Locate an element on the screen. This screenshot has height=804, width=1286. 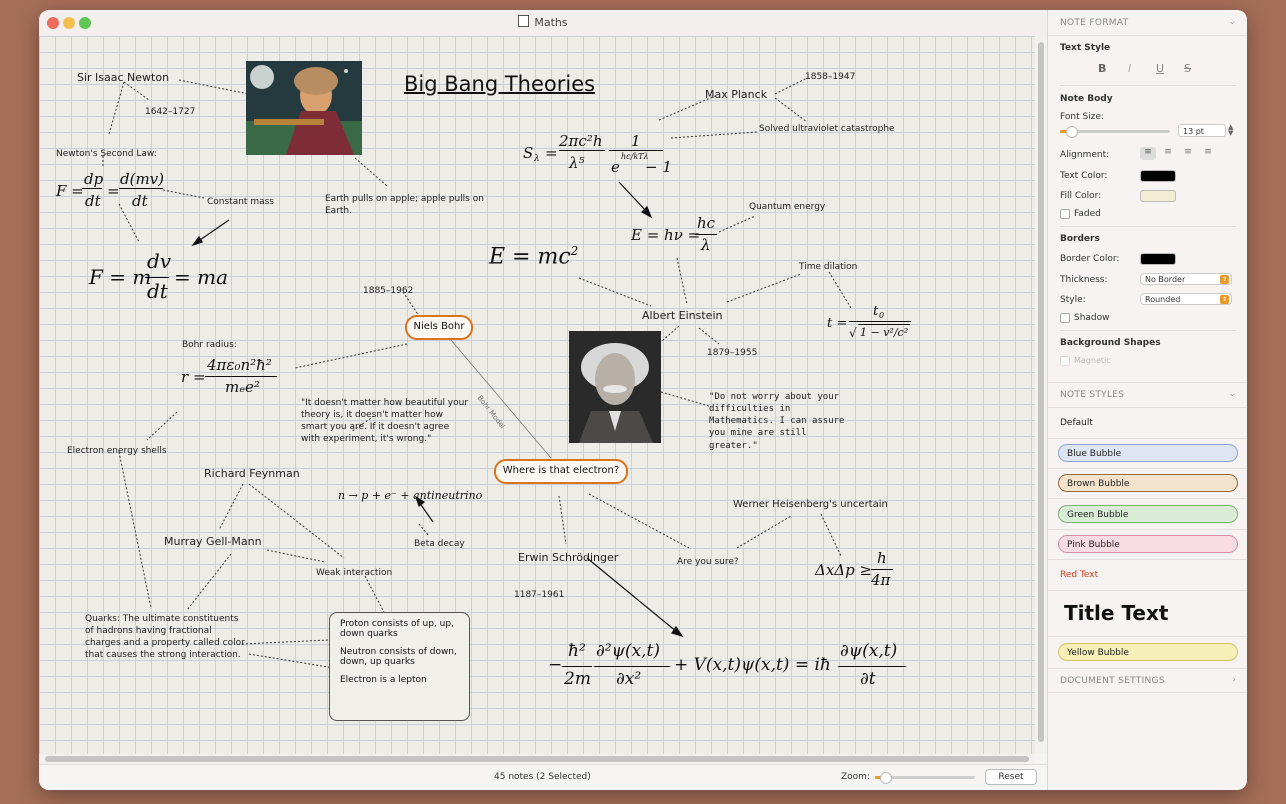
style-pink-bubble: Pink Bubble is located at coordinates (1148, 544).